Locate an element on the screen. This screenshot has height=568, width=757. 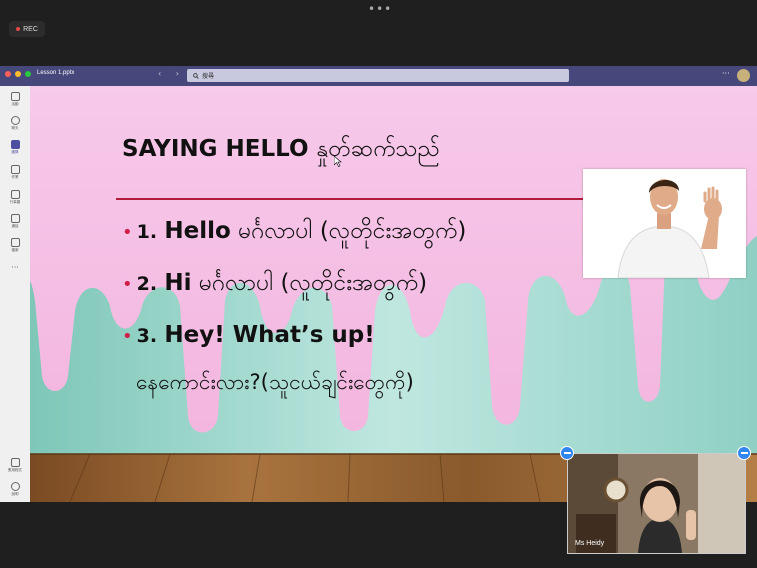
waving-man-illustration is located at coordinates (664, 224).